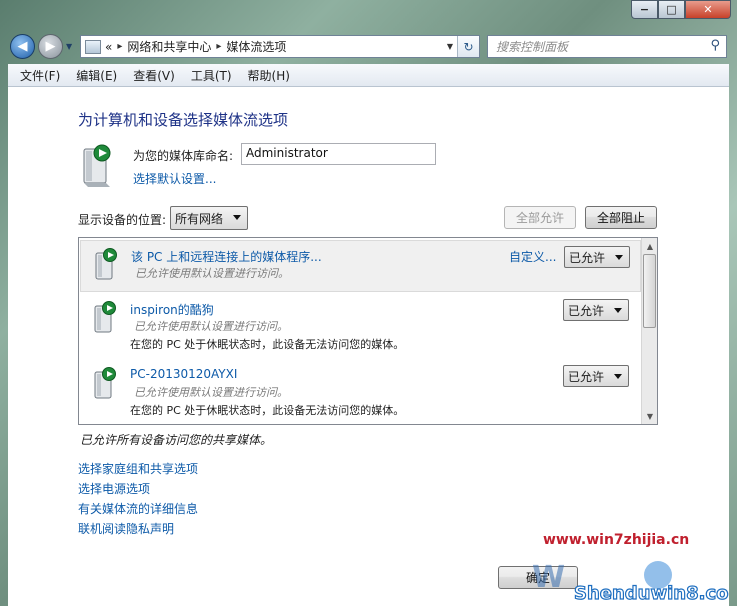 The image size is (737, 606). Describe the element at coordinates (671, 9) in the screenshot. I see `maximize-button: □` at that location.